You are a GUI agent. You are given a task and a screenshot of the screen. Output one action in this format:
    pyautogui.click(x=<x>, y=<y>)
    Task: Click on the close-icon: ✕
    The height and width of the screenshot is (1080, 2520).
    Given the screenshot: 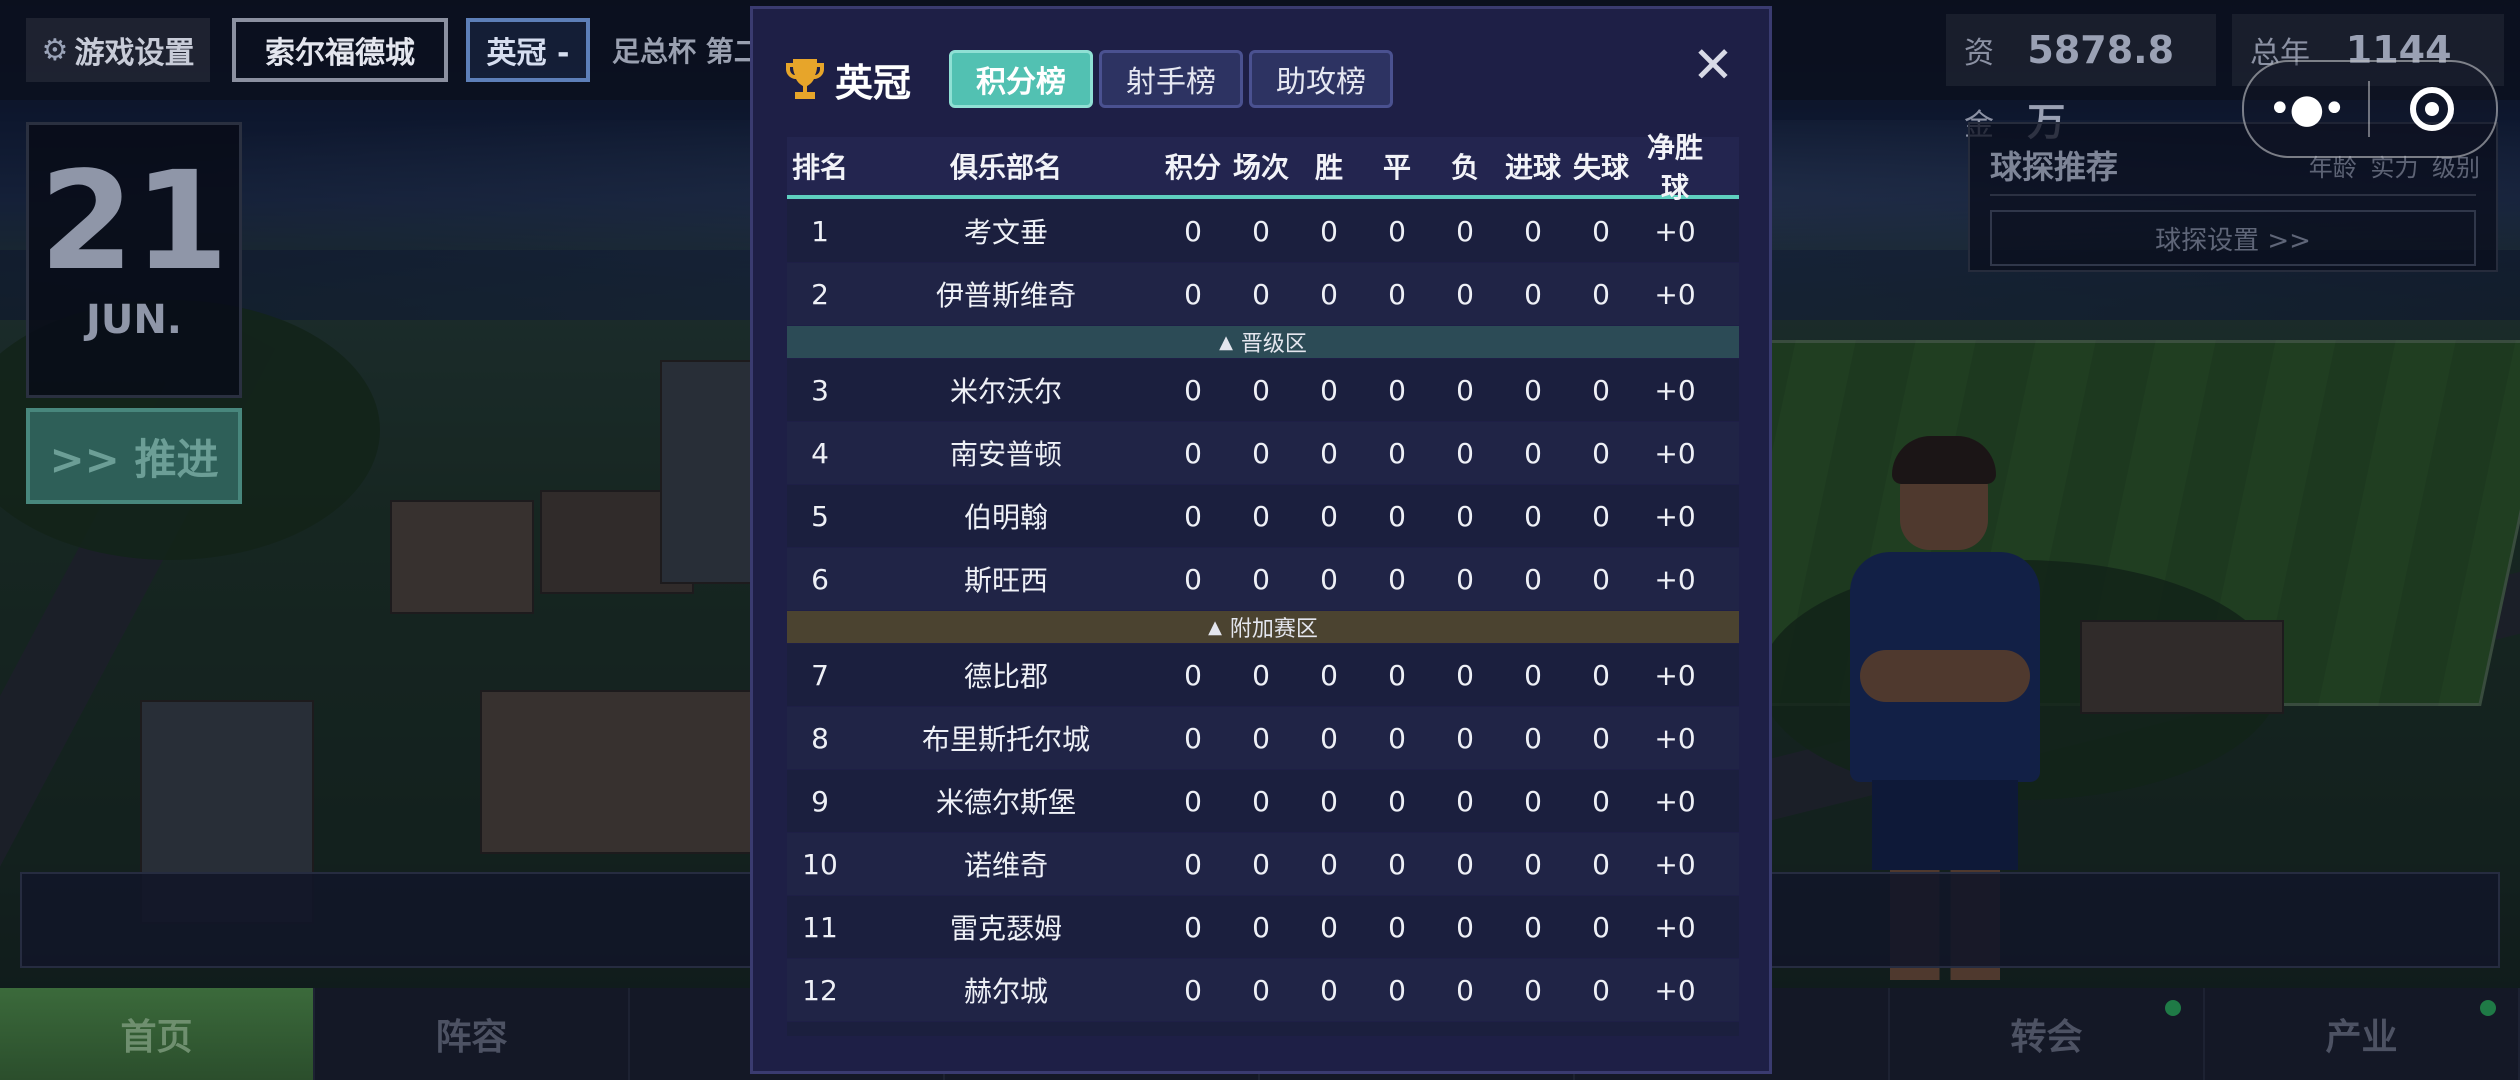 What is the action you would take?
    pyautogui.click(x=1713, y=65)
    